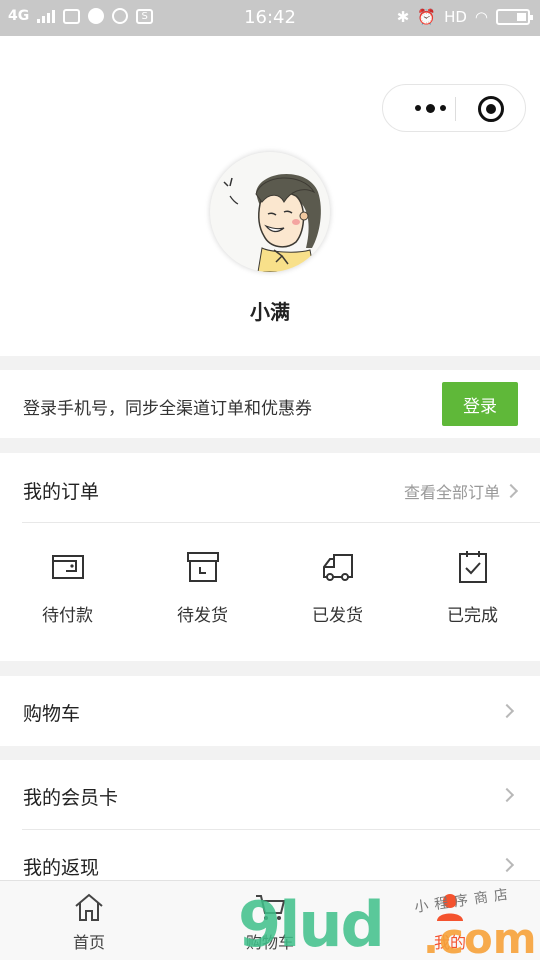 This screenshot has width=540, height=960. What do you see at coordinates (337, 567) in the screenshot?
I see `truck-icon` at bounding box center [337, 567].